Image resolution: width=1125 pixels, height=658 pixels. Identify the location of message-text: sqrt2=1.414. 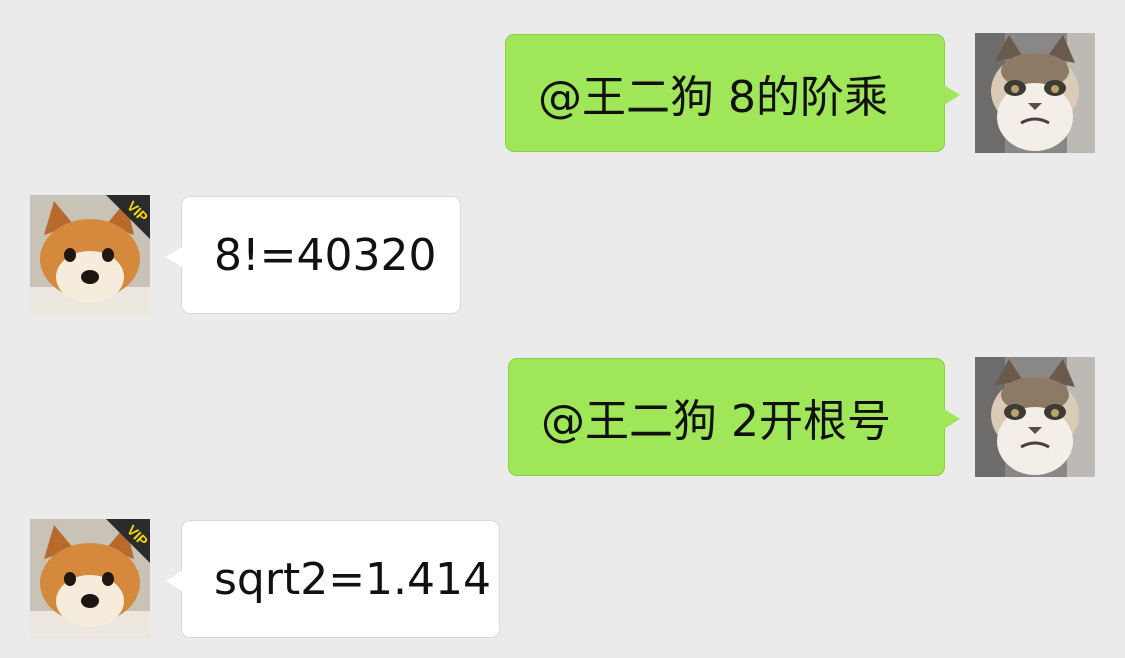
(353, 579).